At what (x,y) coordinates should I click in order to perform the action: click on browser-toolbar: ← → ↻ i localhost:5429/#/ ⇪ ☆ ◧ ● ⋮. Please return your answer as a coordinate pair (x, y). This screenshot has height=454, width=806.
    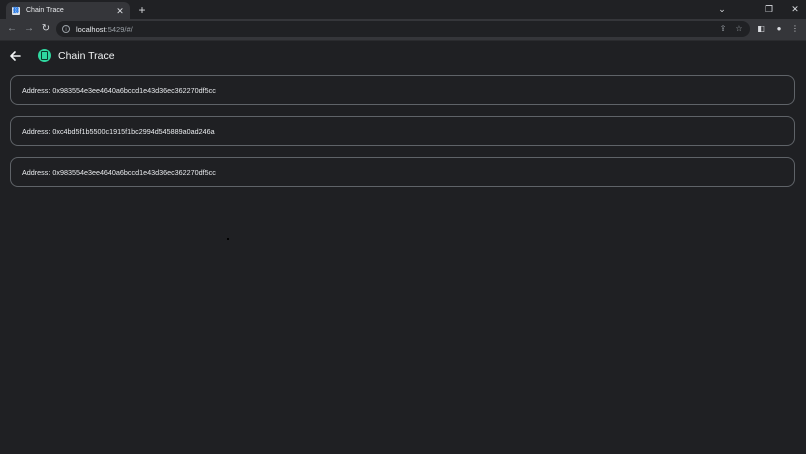
    Looking at the image, I should click on (403, 30).